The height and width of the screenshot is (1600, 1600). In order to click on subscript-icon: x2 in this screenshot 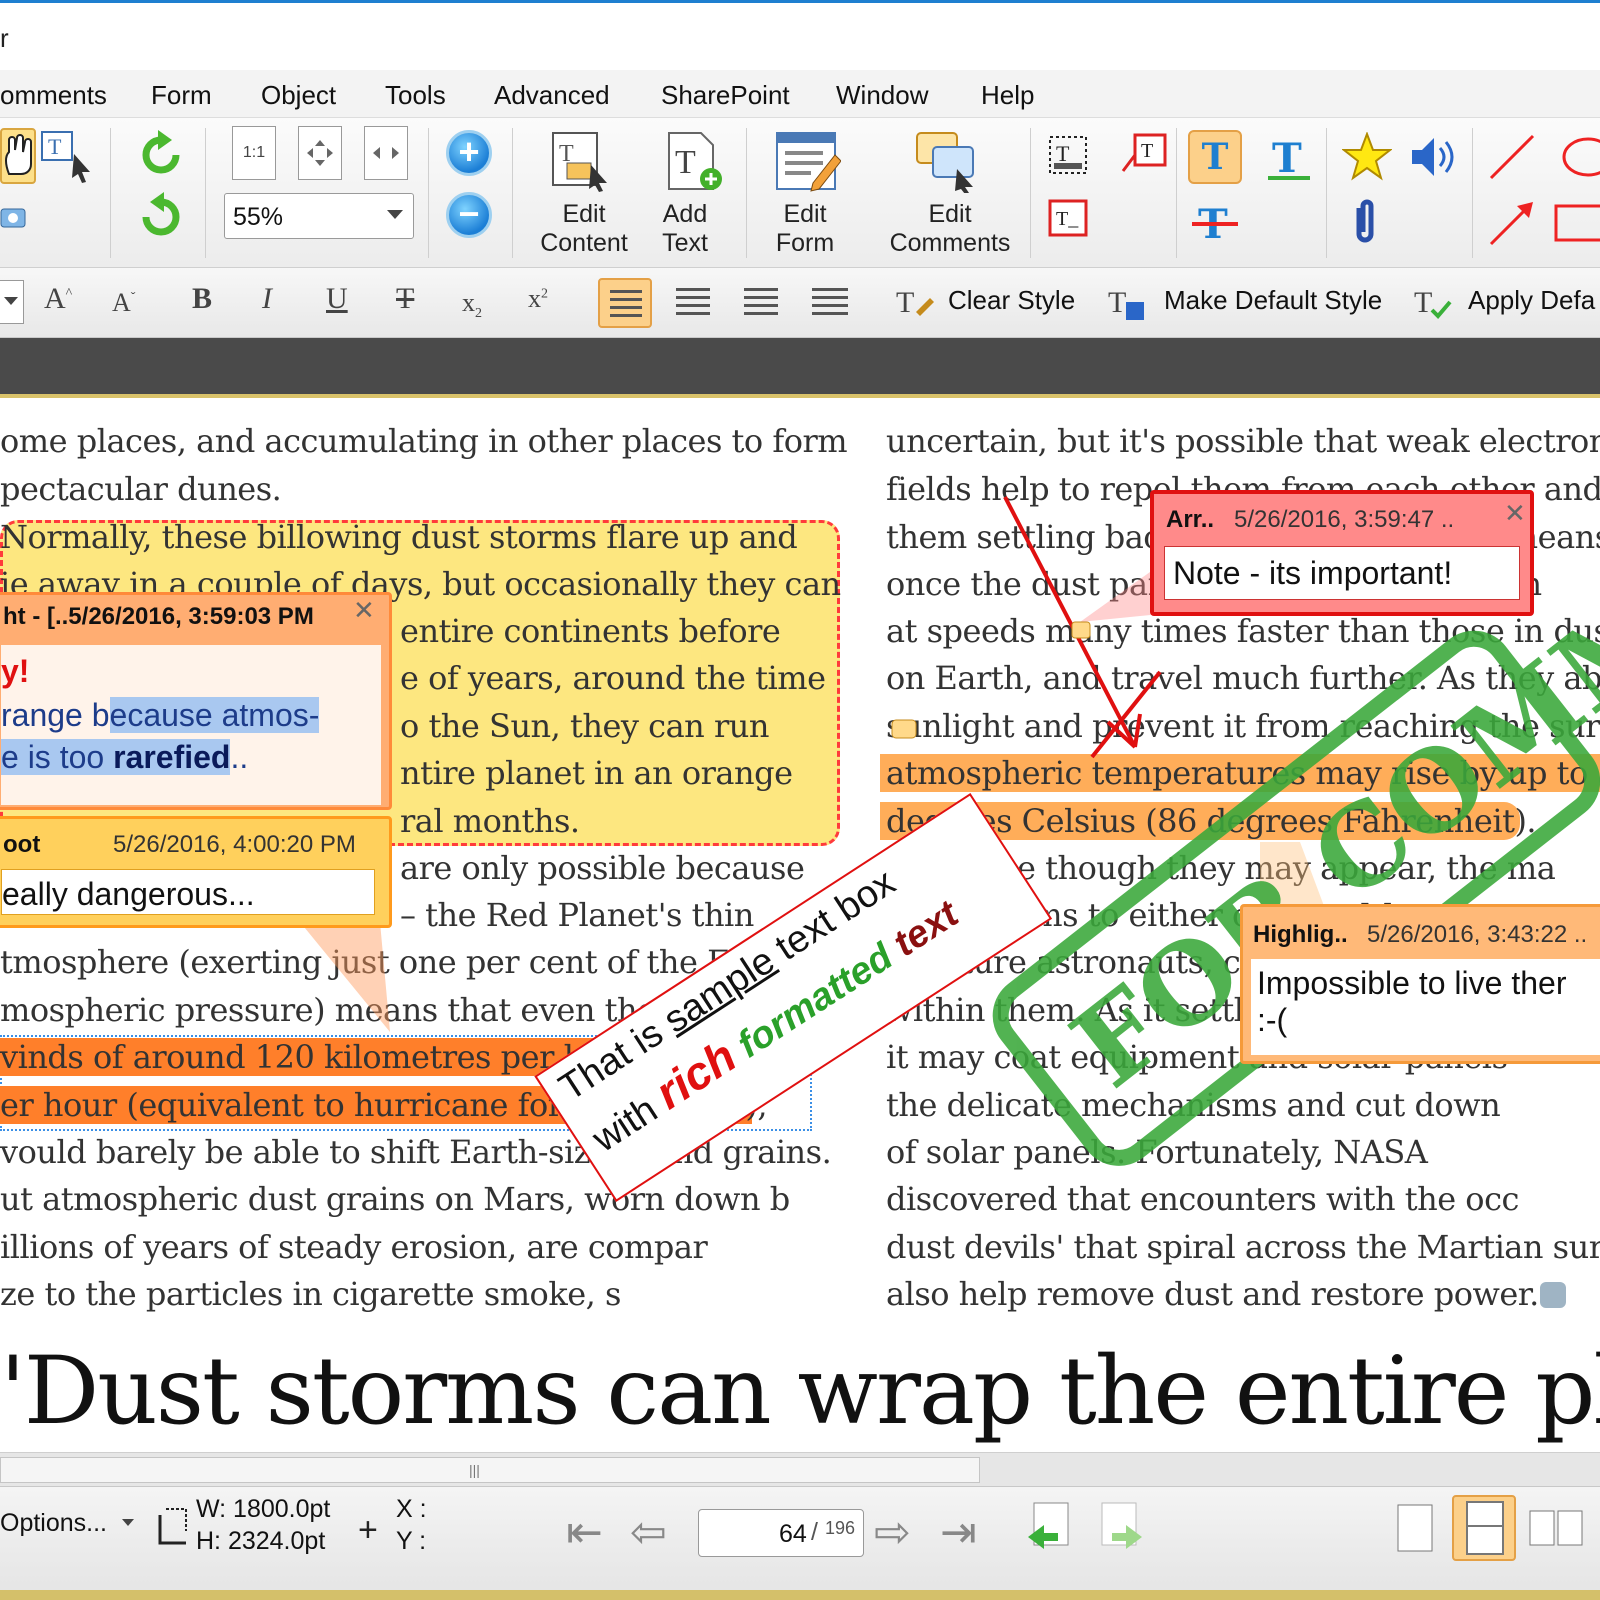, I will do `click(472, 305)`.